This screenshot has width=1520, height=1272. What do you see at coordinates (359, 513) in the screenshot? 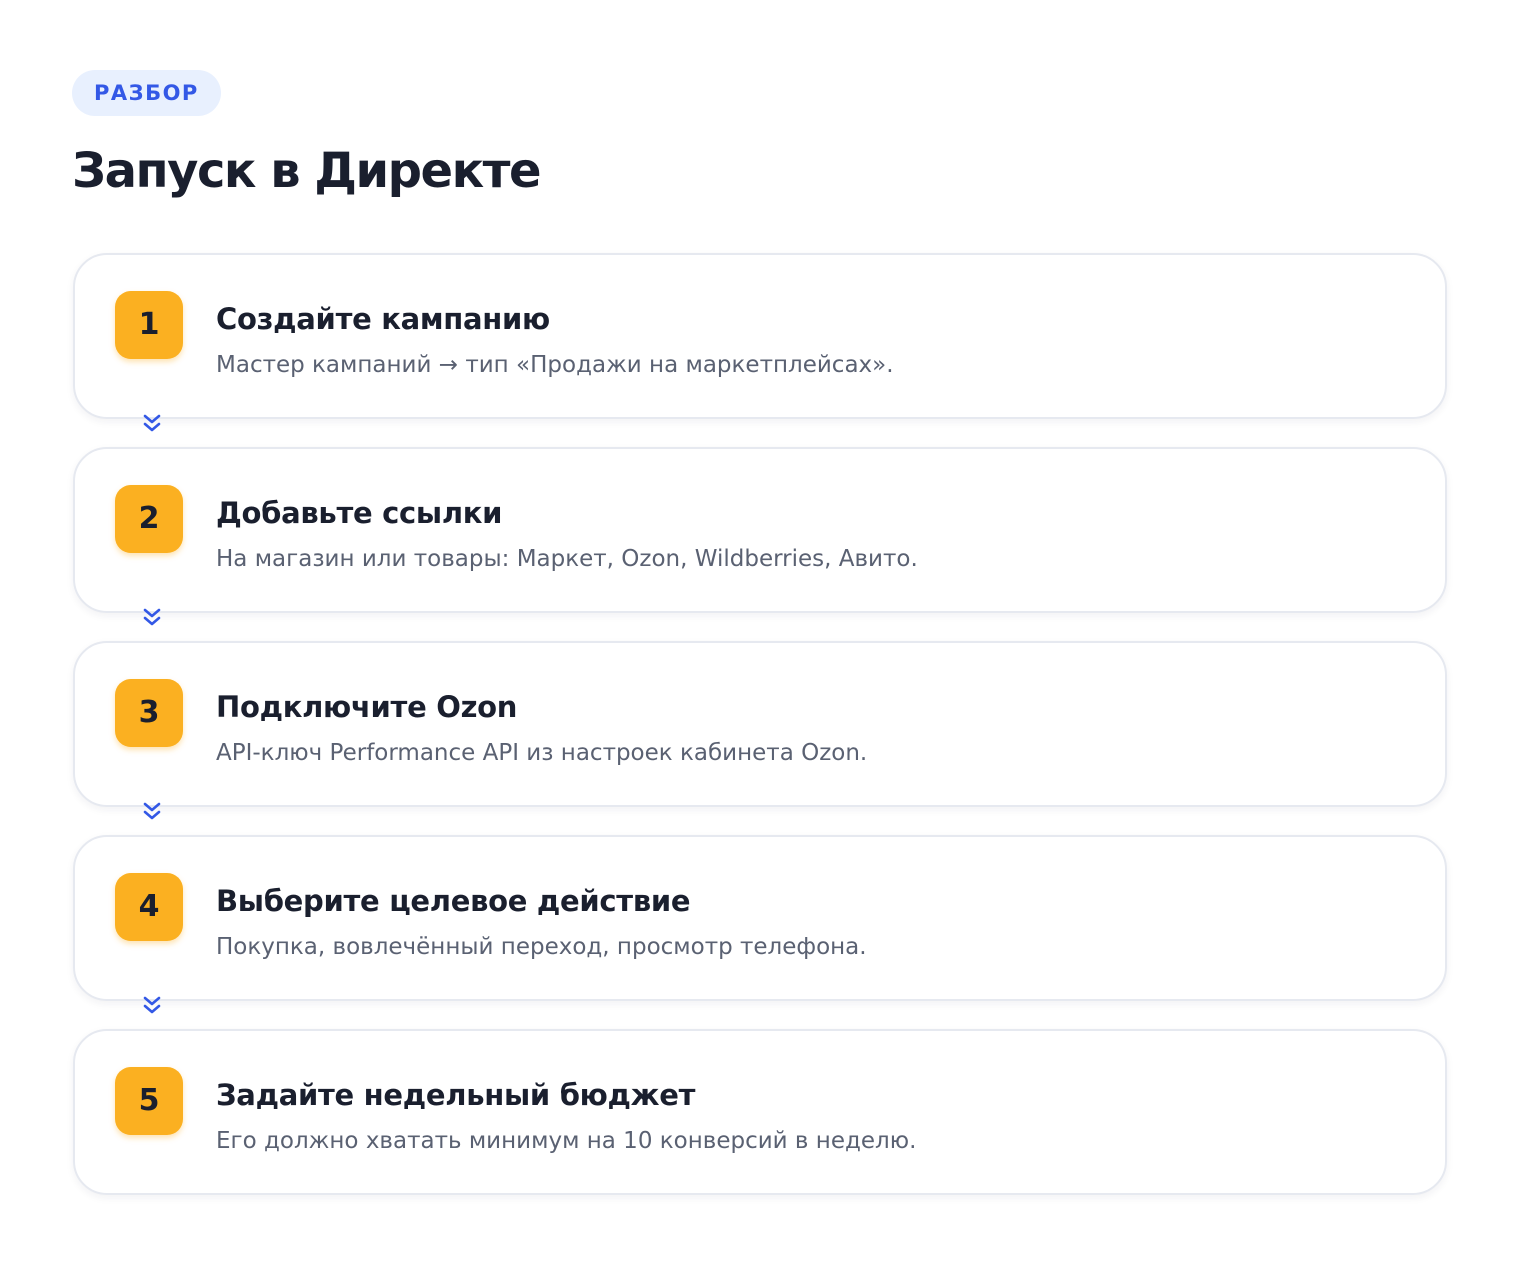
I see `step-title: Добавьте ссылки` at bounding box center [359, 513].